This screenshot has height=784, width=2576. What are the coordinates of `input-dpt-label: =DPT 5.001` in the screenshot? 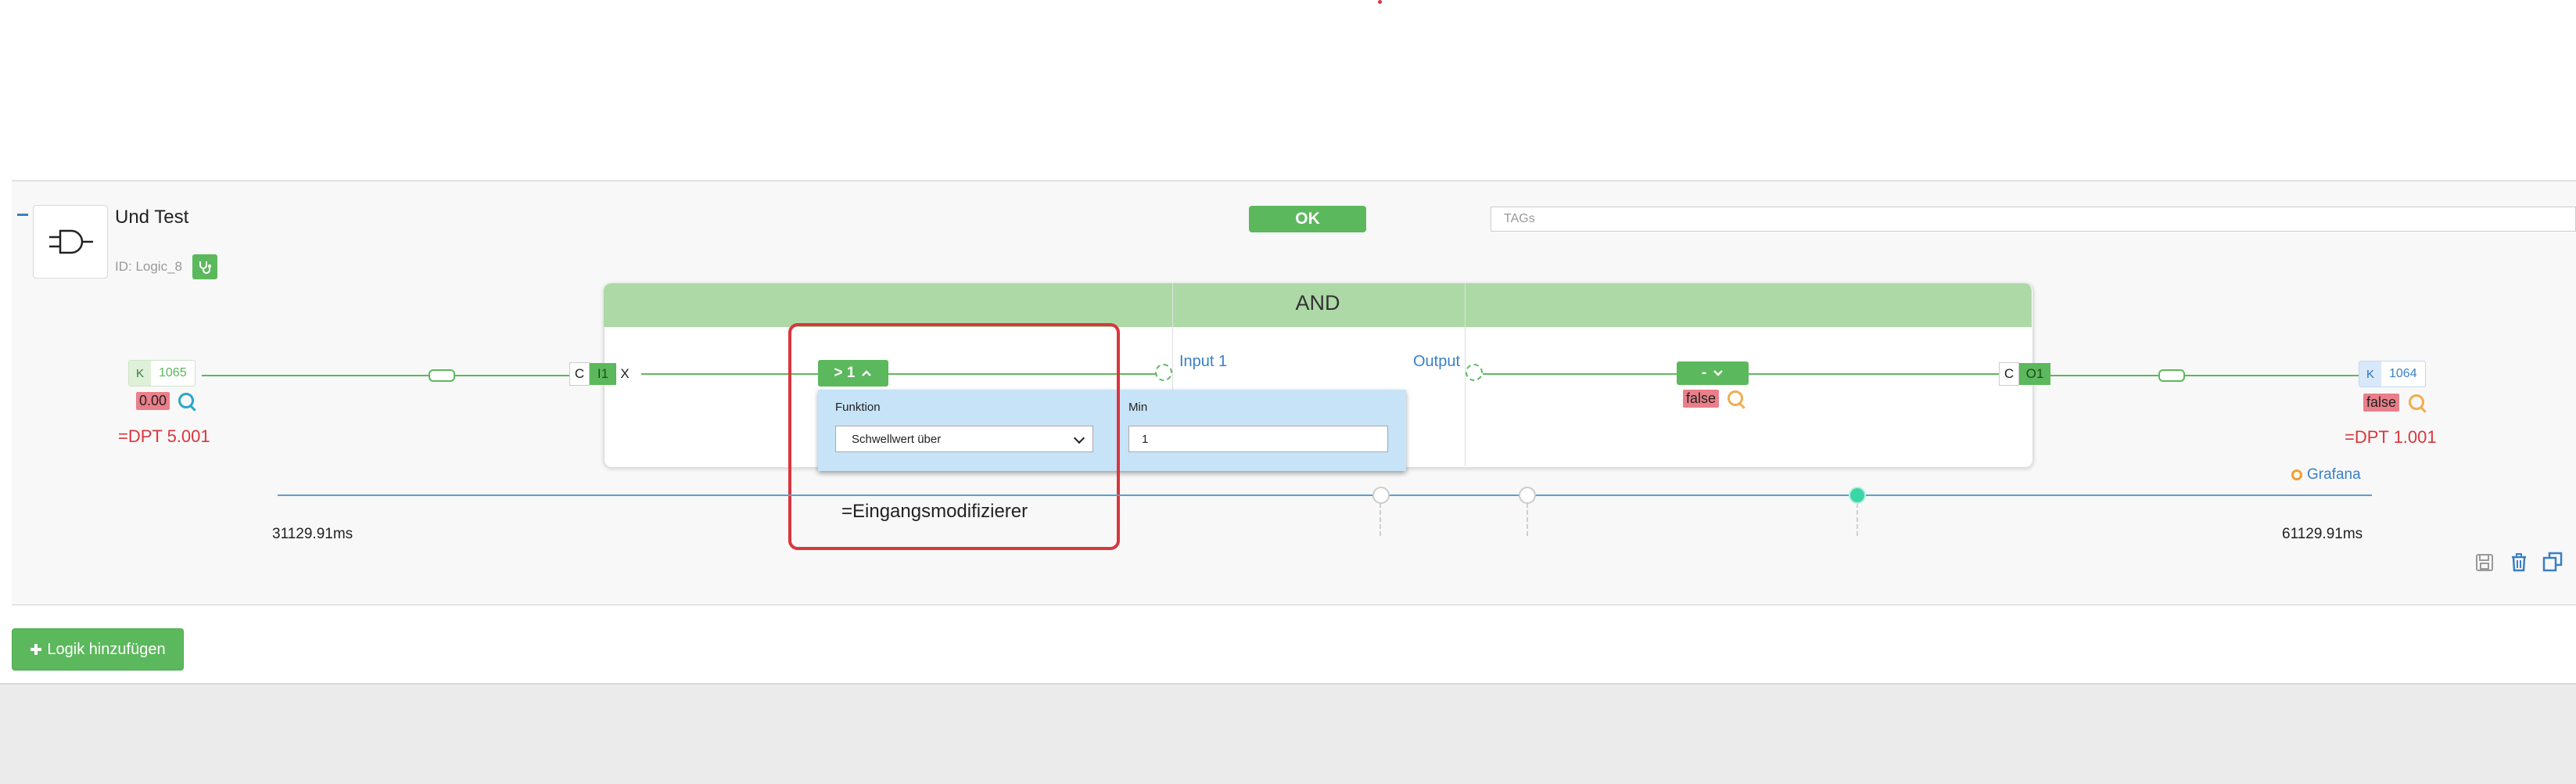 It's located at (164, 436).